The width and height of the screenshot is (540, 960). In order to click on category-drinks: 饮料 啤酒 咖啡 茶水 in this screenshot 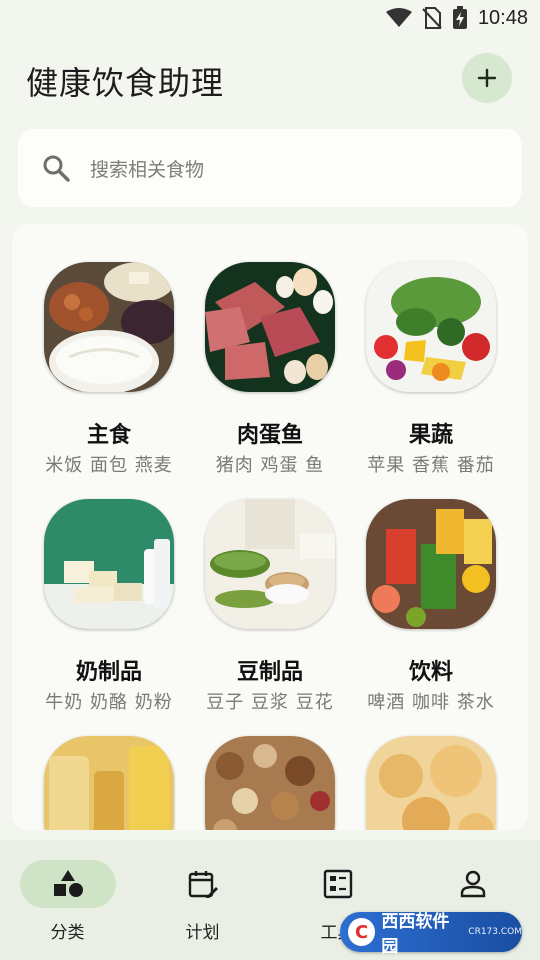, I will do `click(431, 609)`.